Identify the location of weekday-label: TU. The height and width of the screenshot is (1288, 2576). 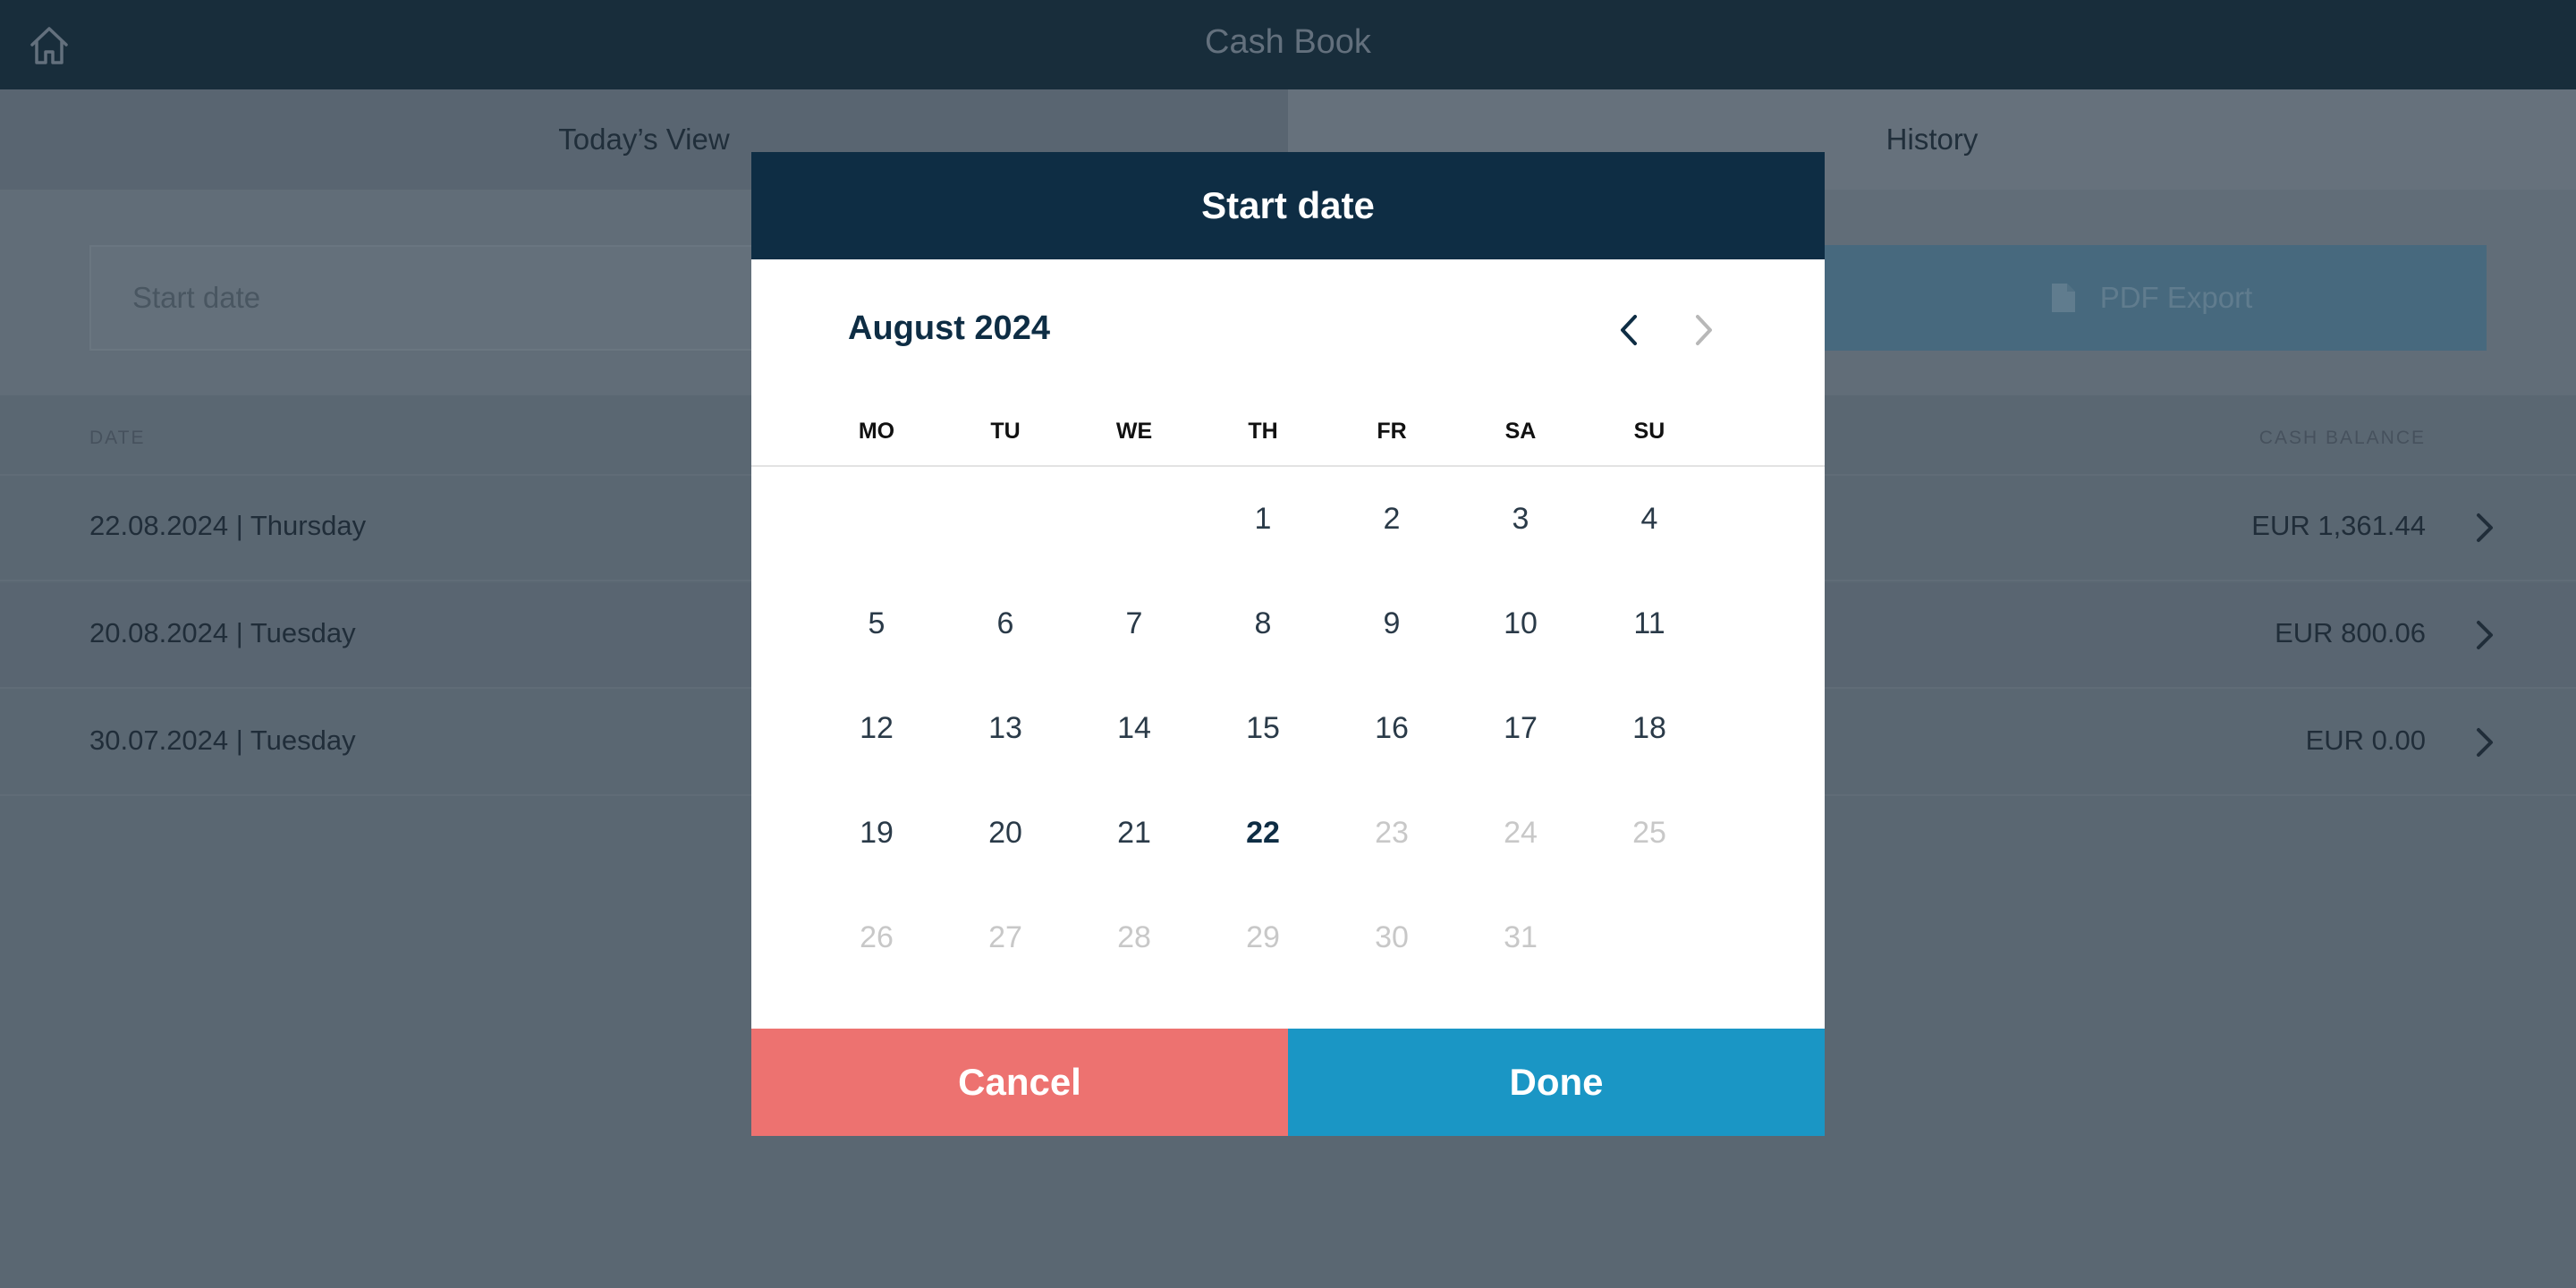
(1005, 431).